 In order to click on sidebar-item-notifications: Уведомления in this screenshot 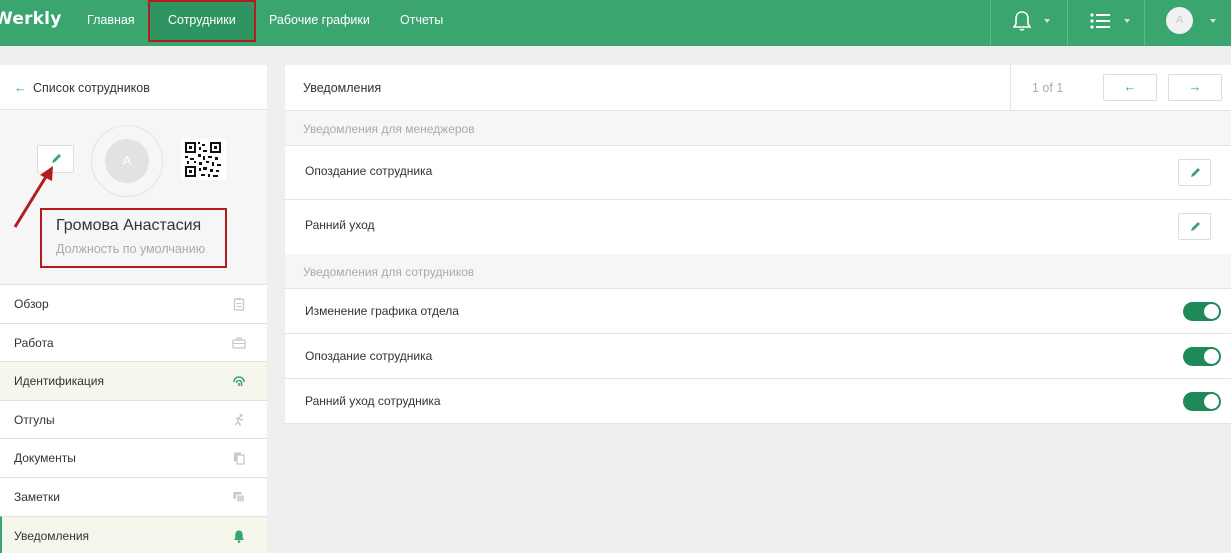, I will do `click(133, 534)`.